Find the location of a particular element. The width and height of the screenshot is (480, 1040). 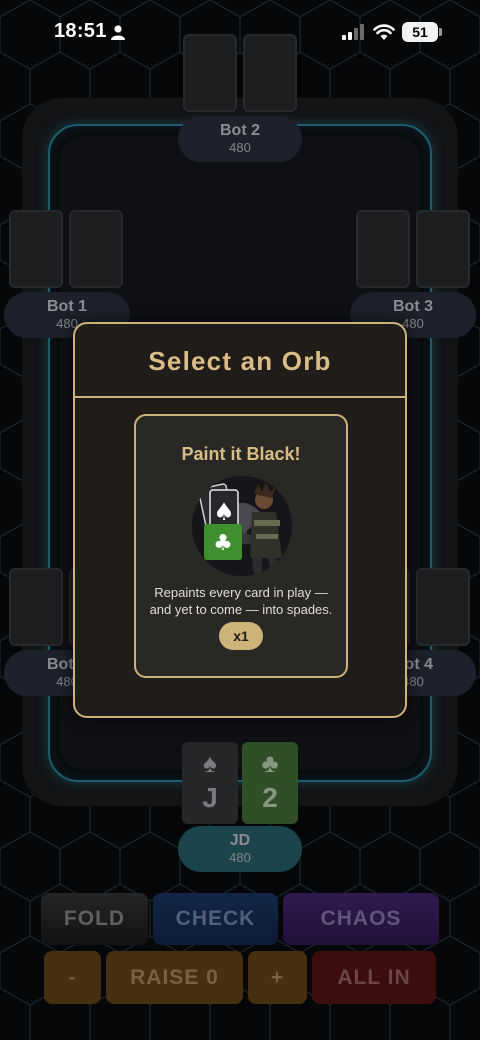

orb-count-badge: x1 is located at coordinates (241, 636).